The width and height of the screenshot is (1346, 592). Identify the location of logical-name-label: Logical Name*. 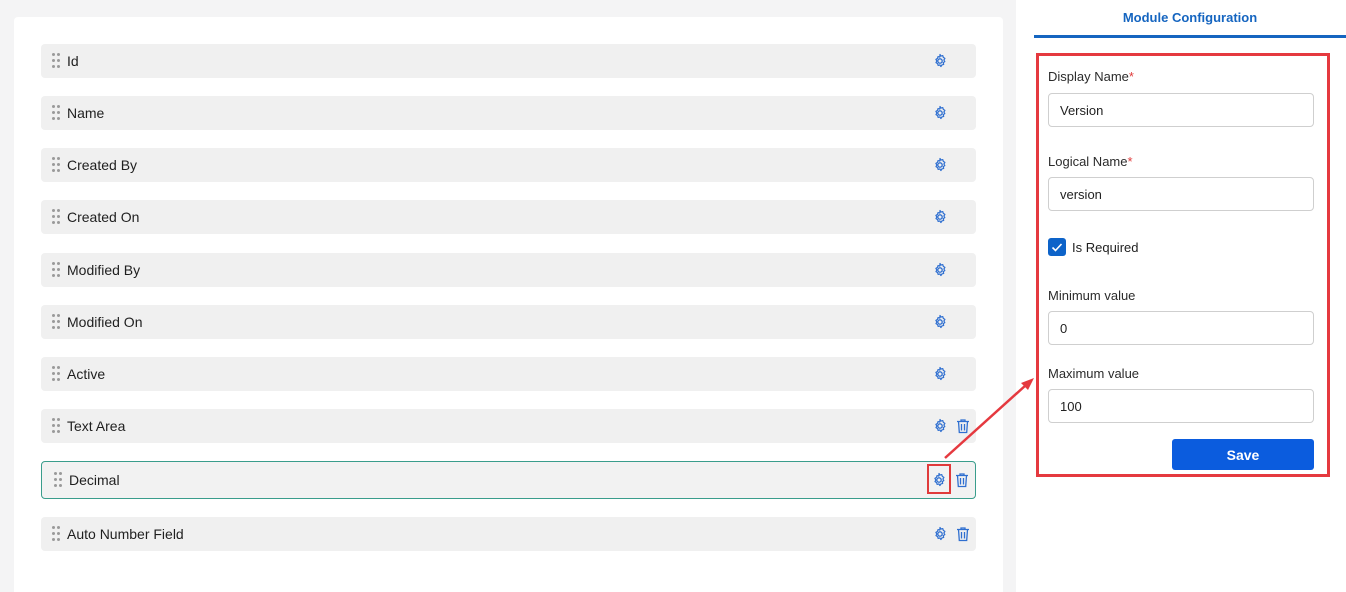
(1090, 161).